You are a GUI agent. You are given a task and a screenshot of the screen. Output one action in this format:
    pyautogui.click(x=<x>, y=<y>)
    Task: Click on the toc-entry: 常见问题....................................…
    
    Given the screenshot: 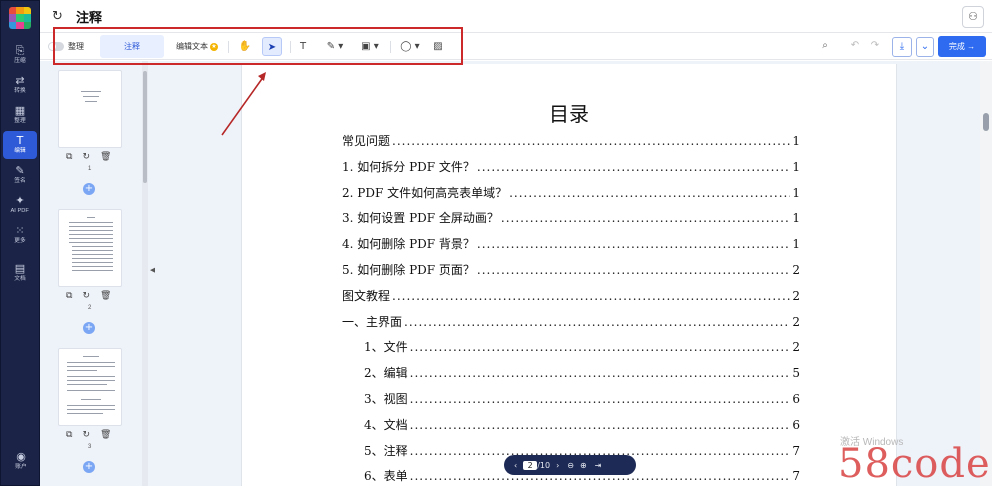 What is the action you would take?
    pyautogui.click(x=571, y=140)
    